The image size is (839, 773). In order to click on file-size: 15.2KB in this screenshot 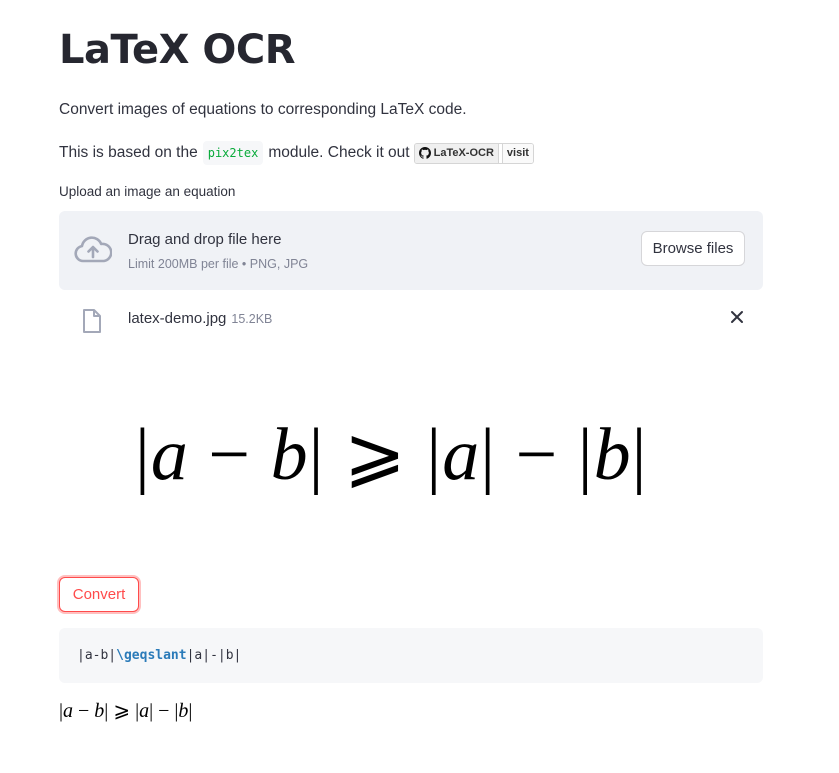, I will do `click(252, 319)`.